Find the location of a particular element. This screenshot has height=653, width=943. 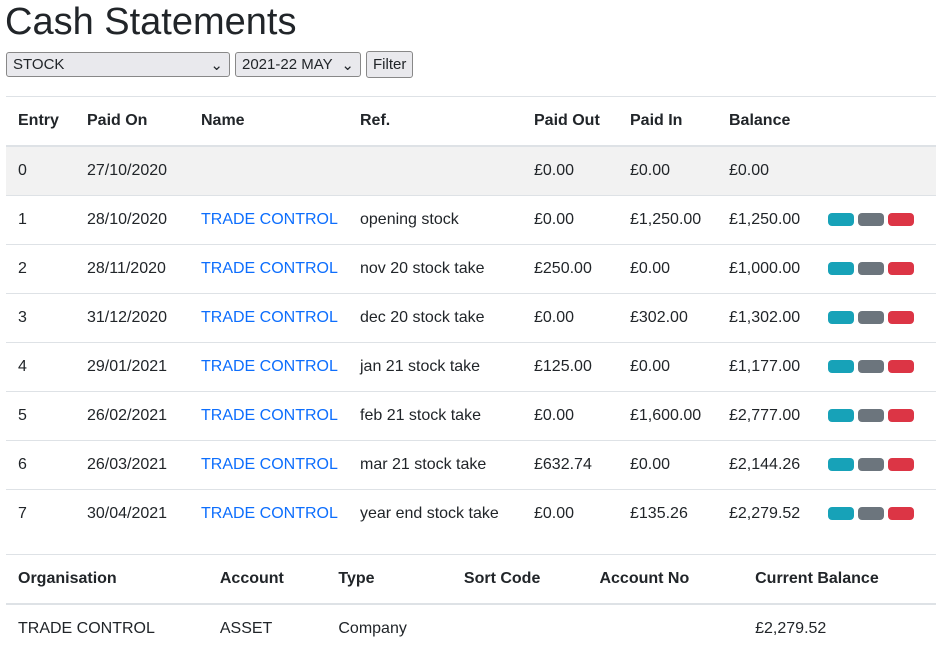

cell: 26/03/2021 is located at coordinates (132, 465).